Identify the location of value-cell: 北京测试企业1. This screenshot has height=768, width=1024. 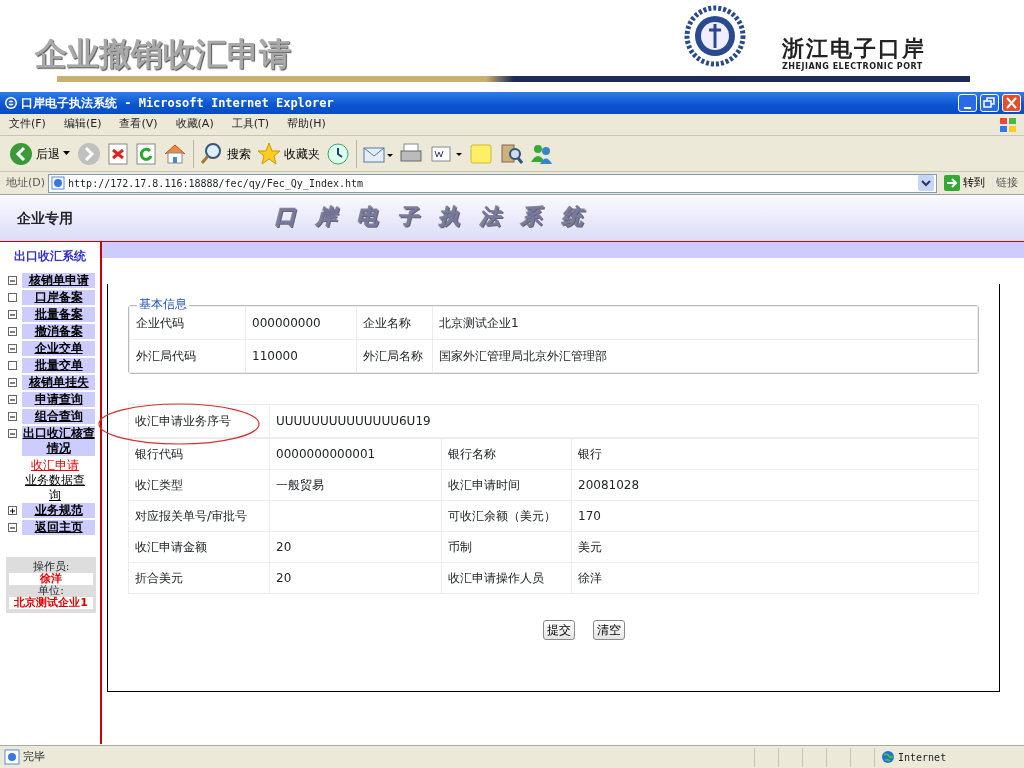
(705, 323).